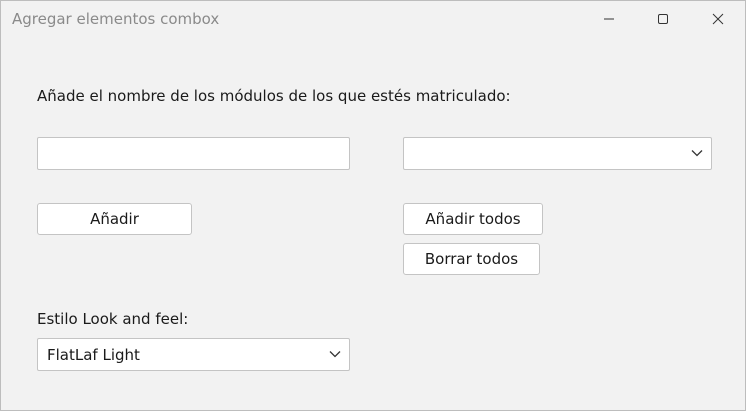 The width and height of the screenshot is (746, 411). I want to click on minimize-icon, so click(609, 19).